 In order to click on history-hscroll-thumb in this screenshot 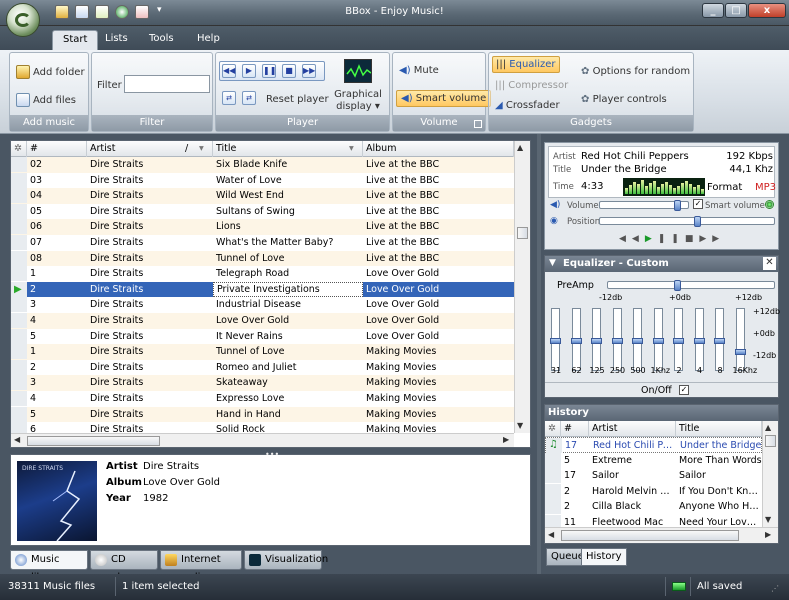, I will do `click(650, 535)`.